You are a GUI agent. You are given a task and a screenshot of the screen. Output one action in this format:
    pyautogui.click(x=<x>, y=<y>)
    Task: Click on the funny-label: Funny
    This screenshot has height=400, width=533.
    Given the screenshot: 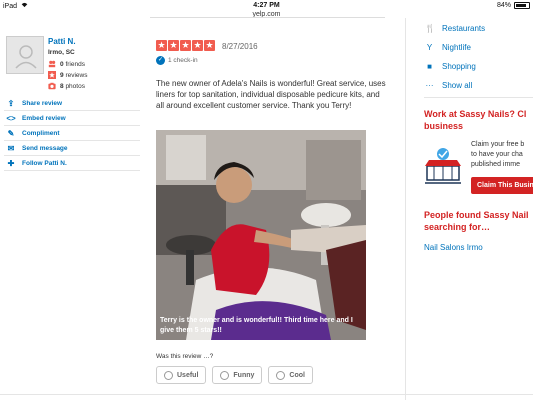 What is the action you would take?
    pyautogui.click(x=244, y=375)
    